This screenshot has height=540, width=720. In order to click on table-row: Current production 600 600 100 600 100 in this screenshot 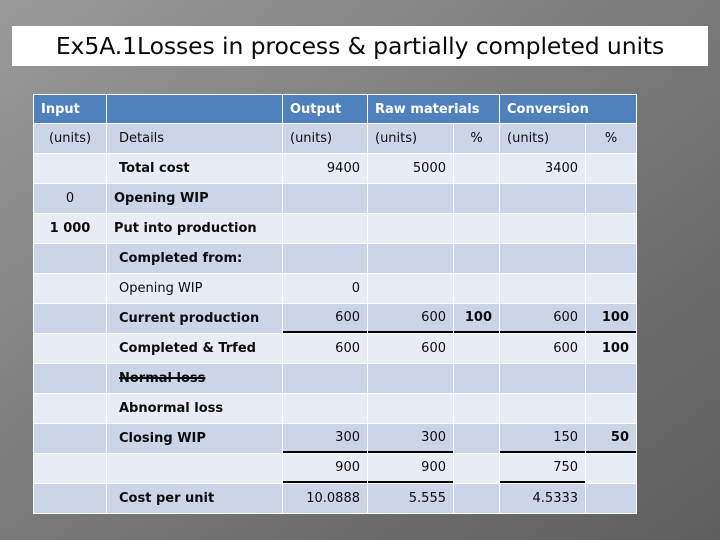, I will do `click(335, 318)`.